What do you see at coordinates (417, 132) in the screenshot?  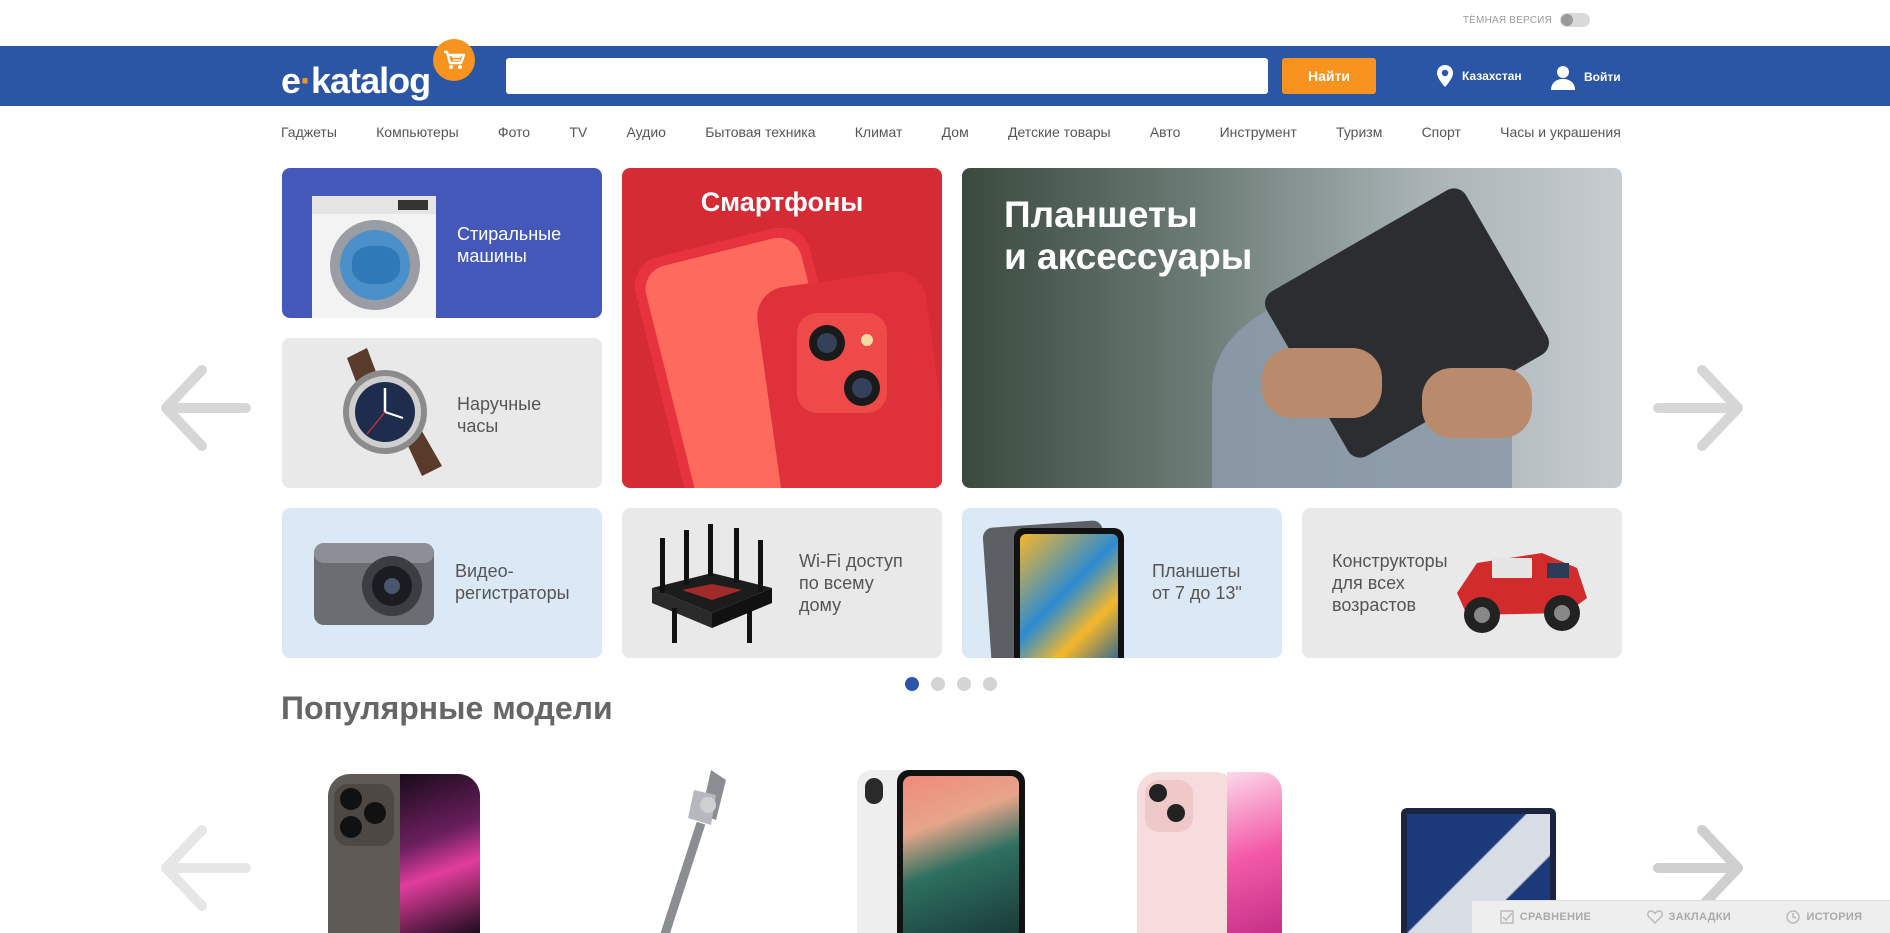 I see `nav-item-computers: Компьютеры` at bounding box center [417, 132].